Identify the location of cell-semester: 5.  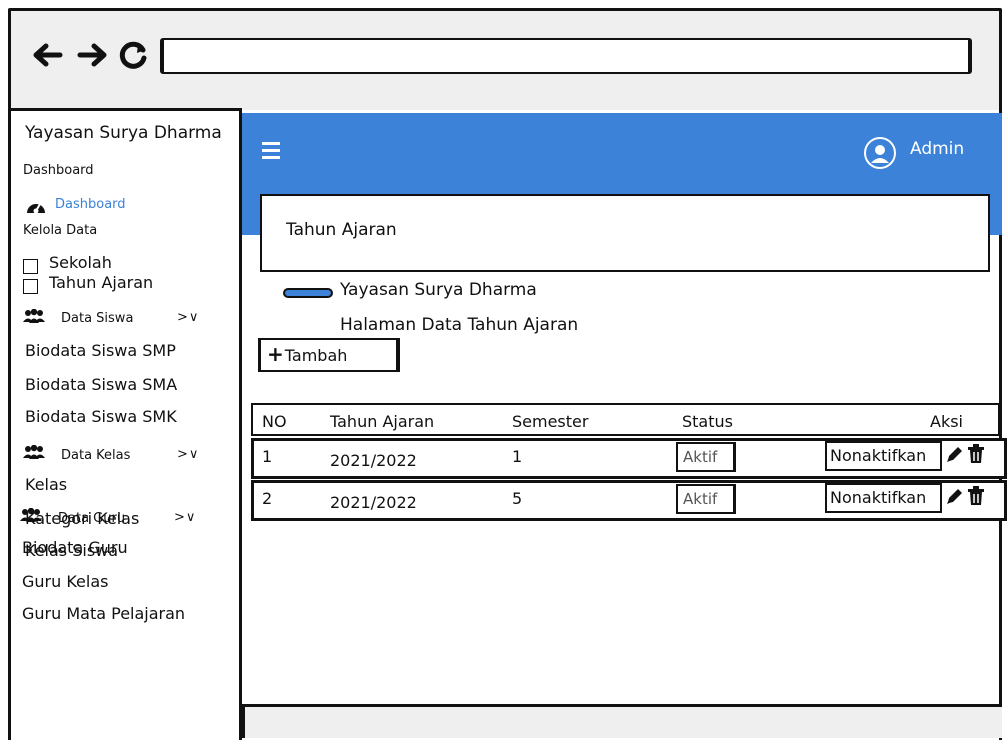
(517, 498).